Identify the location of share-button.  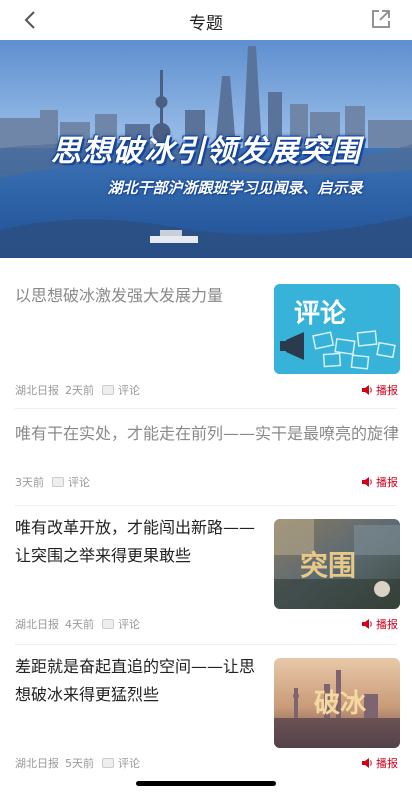
(382, 20).